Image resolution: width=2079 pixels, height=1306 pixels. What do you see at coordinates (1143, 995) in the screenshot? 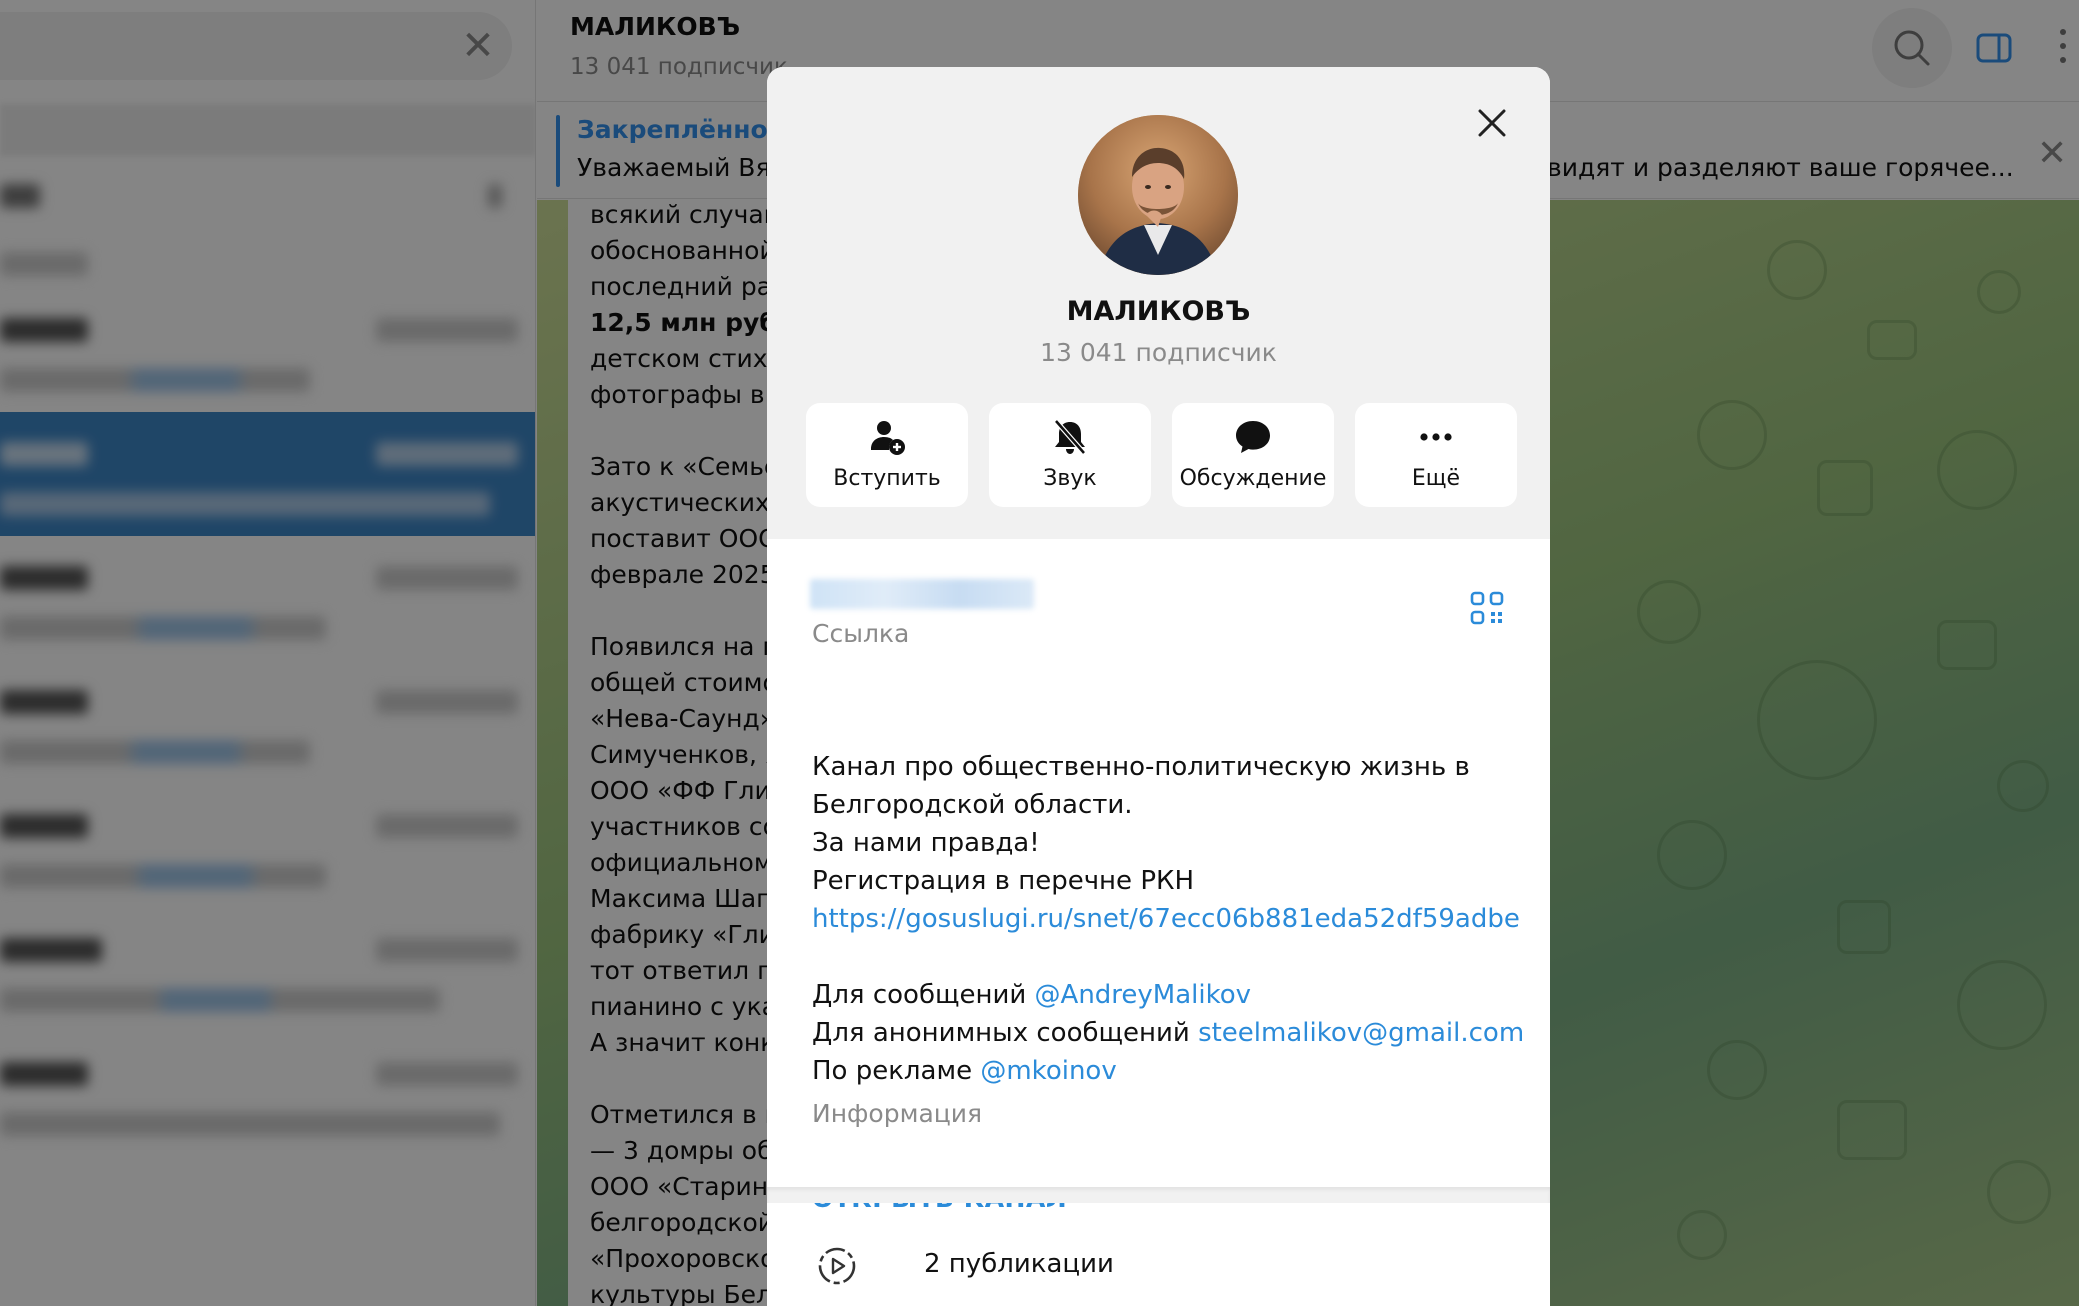
I see `messages-handle-link: @AndreyMalikov` at bounding box center [1143, 995].